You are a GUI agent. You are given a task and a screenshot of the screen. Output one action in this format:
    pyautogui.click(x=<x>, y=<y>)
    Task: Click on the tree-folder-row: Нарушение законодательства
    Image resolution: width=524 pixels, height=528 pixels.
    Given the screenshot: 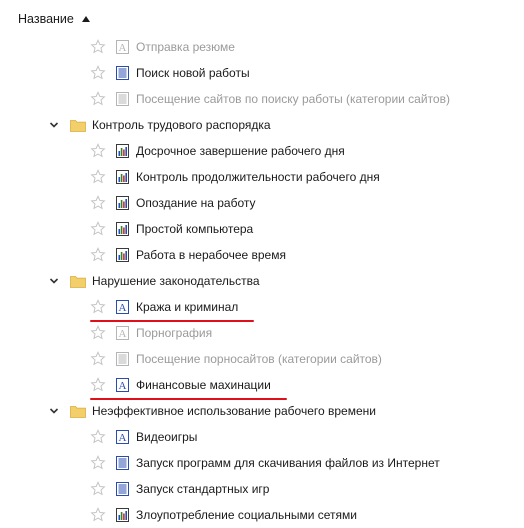 What is the action you would take?
    pyautogui.click(x=154, y=281)
    